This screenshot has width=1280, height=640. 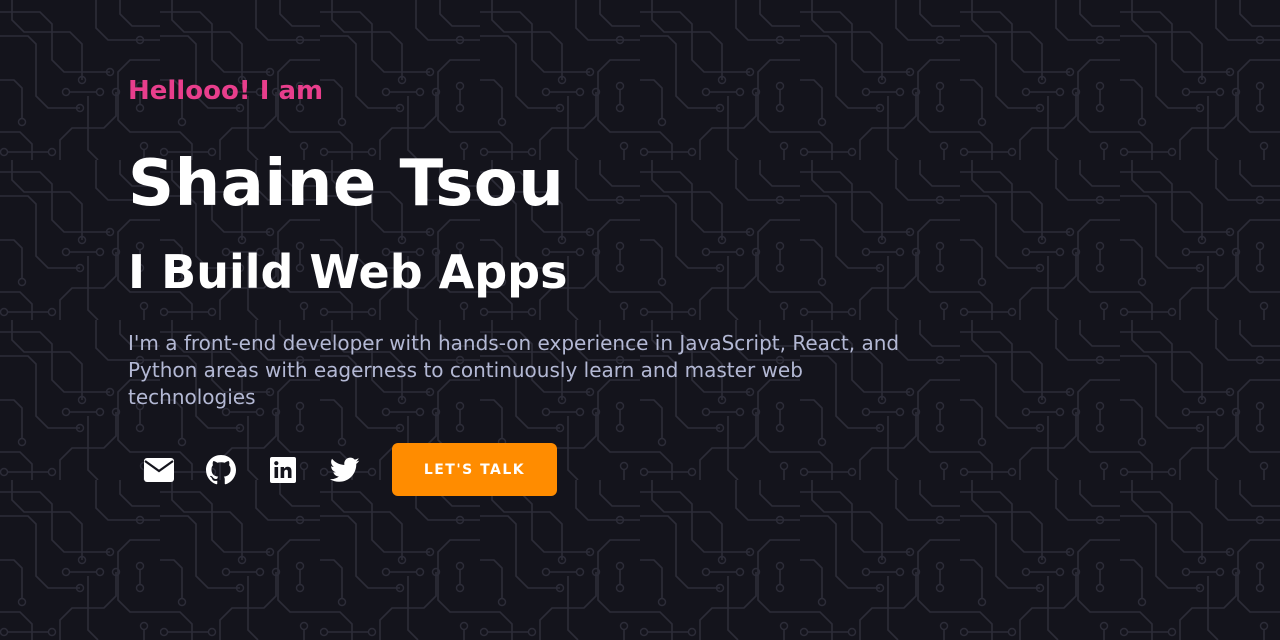 I want to click on twitter-icon, so click(x=345, y=469).